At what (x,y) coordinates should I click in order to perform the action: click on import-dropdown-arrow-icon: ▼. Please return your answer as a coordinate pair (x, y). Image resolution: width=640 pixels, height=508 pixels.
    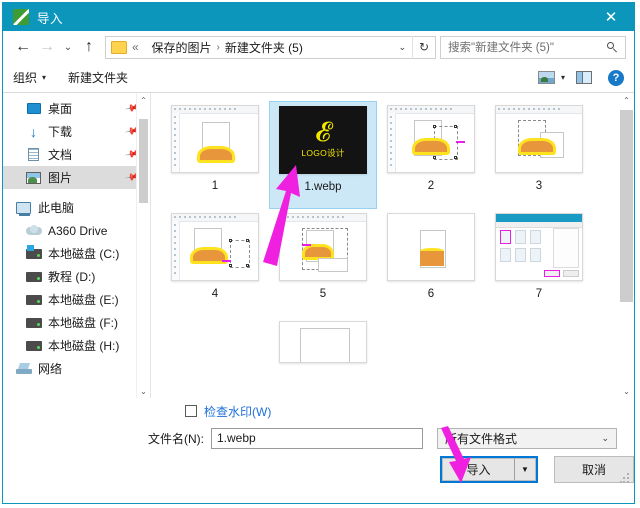
    Looking at the image, I should click on (525, 469).